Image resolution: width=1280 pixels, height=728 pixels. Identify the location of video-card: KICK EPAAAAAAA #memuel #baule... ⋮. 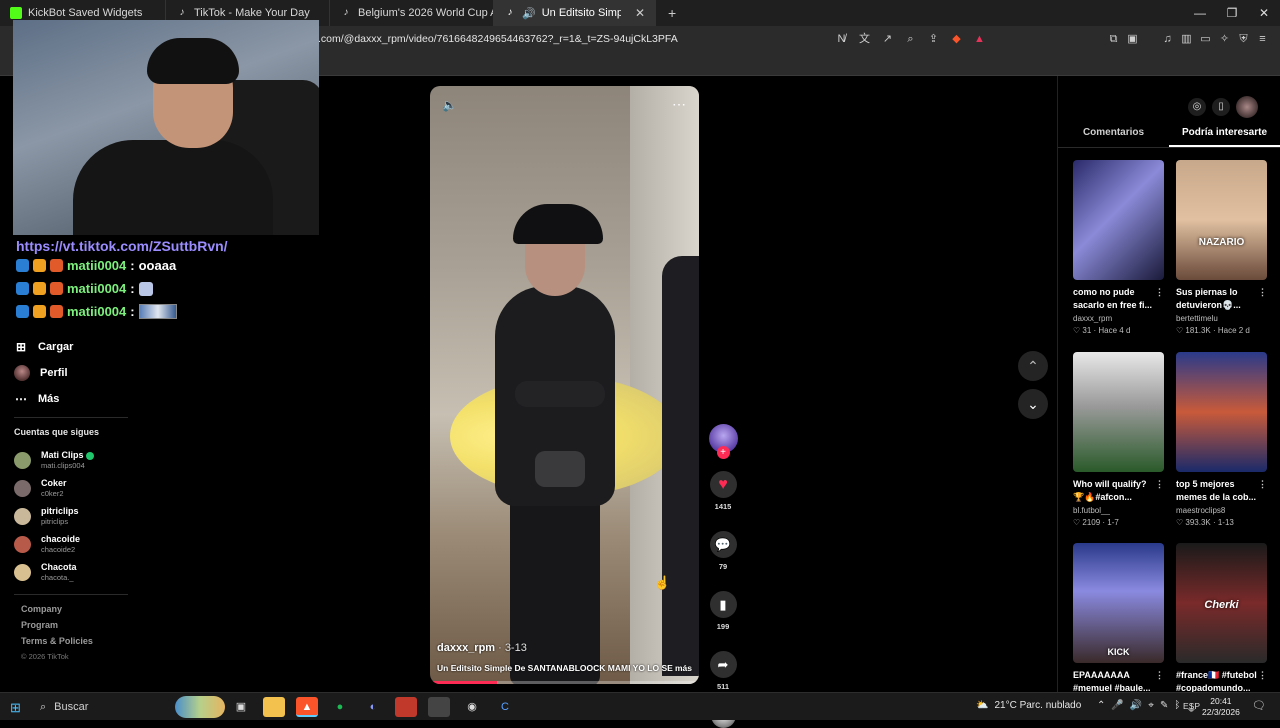
(1118, 619).